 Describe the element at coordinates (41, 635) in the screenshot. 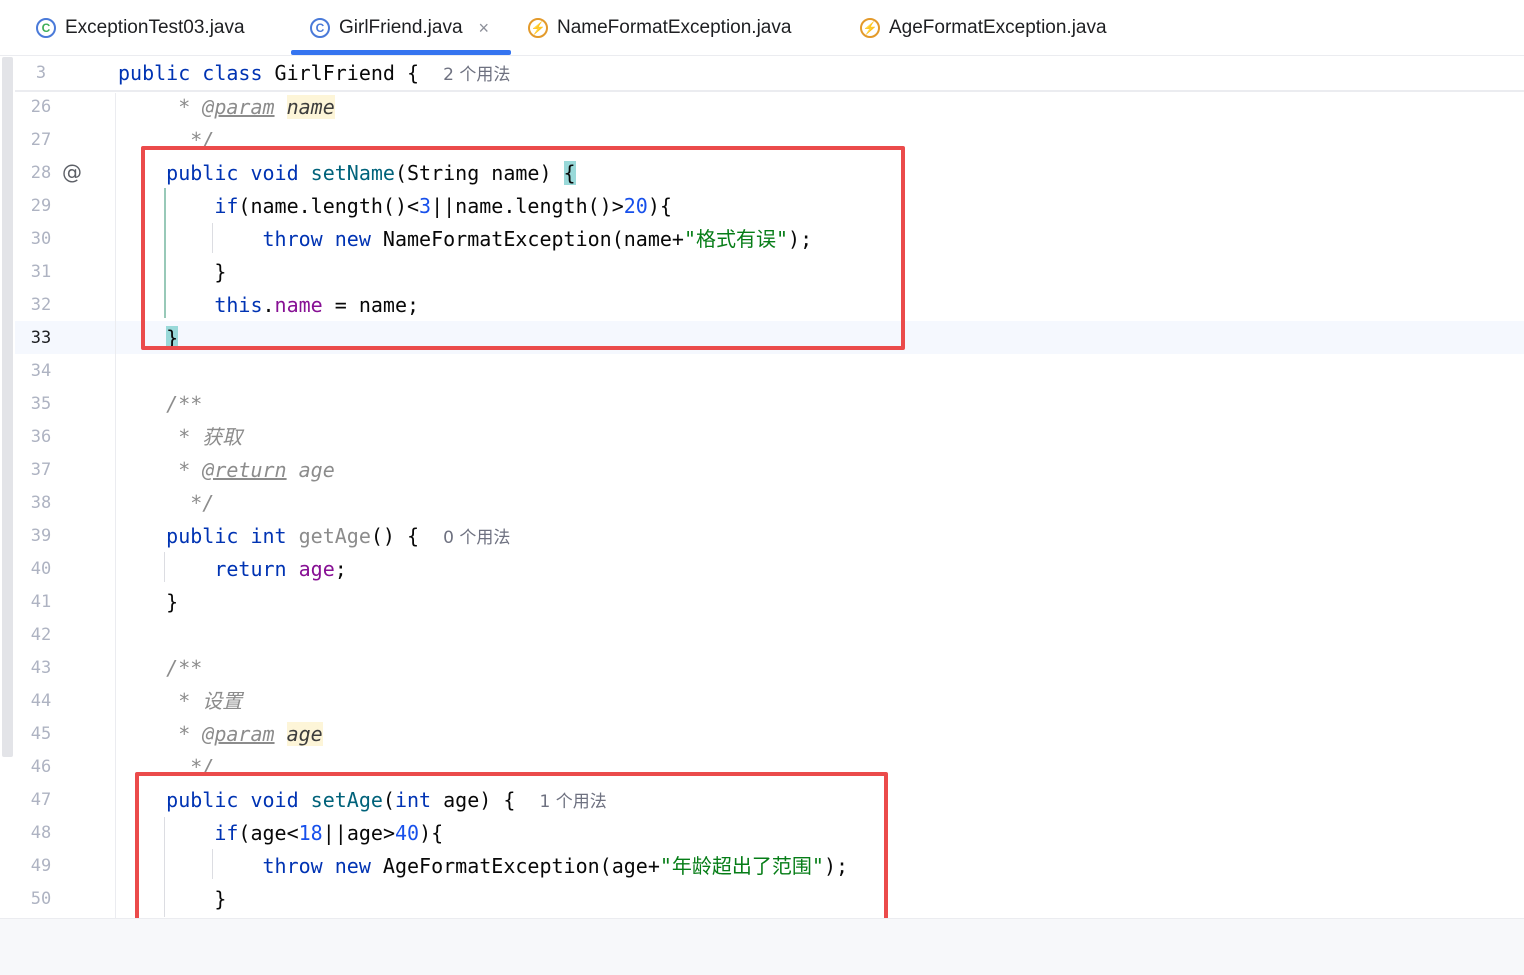

I see `line-number: 42` at that location.